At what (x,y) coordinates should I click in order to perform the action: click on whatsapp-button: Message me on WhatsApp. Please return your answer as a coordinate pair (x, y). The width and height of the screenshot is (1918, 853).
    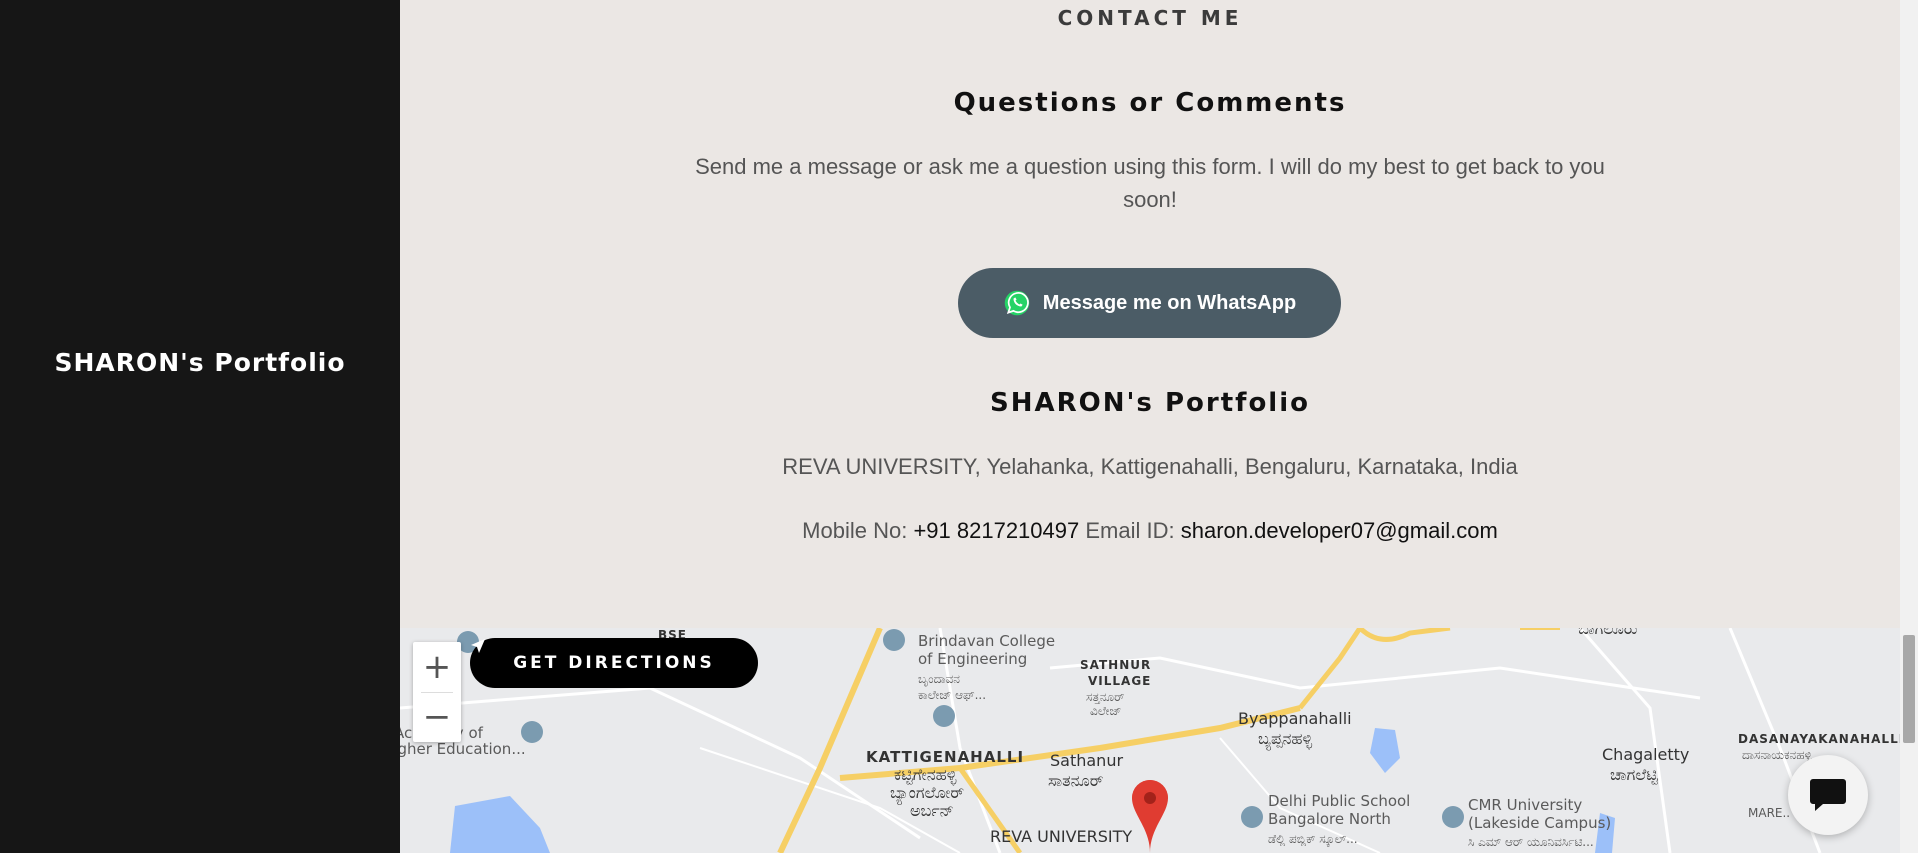
    Looking at the image, I should click on (1149, 303).